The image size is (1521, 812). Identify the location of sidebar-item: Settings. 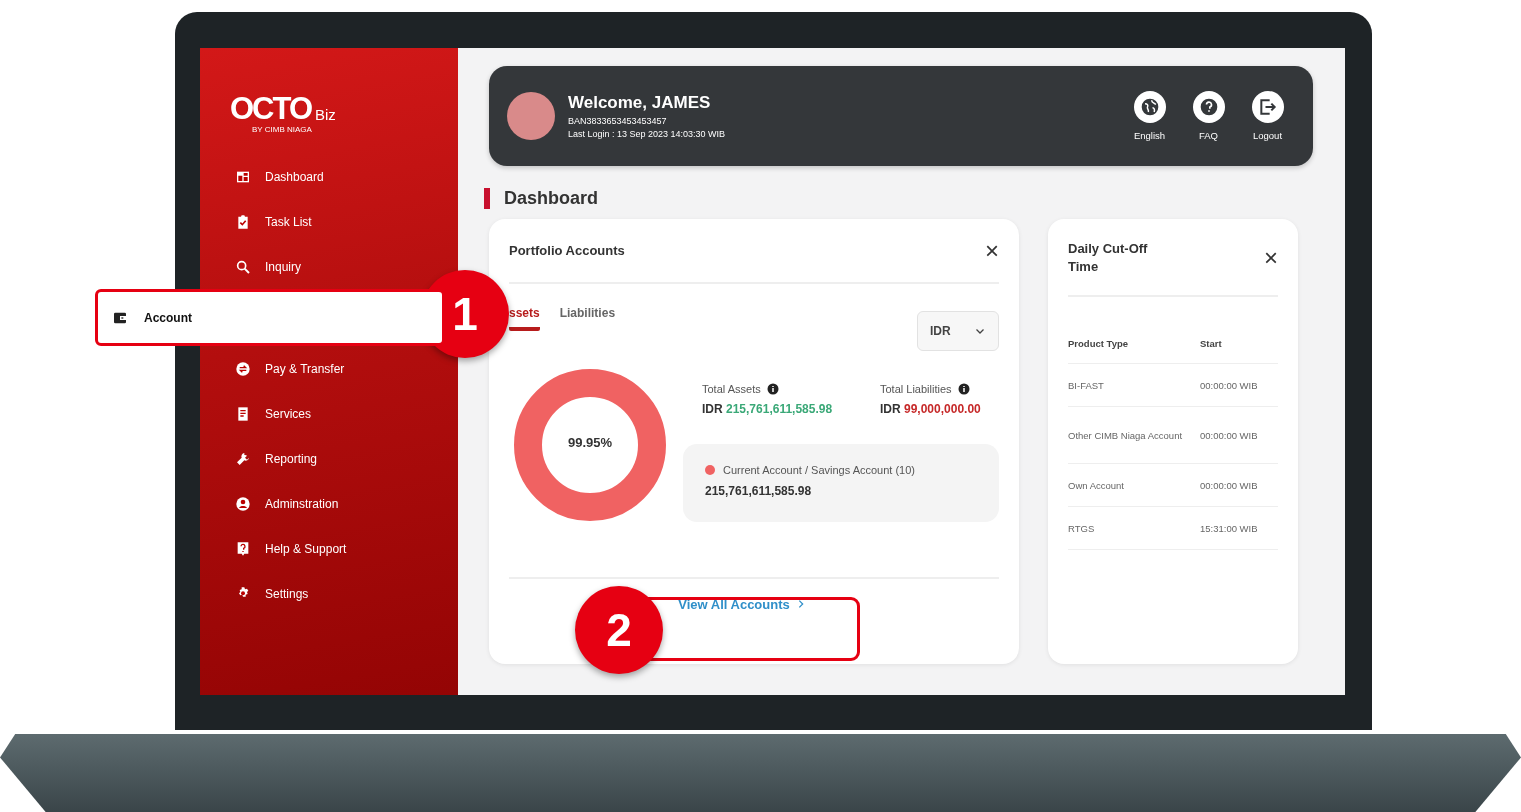
(329, 593).